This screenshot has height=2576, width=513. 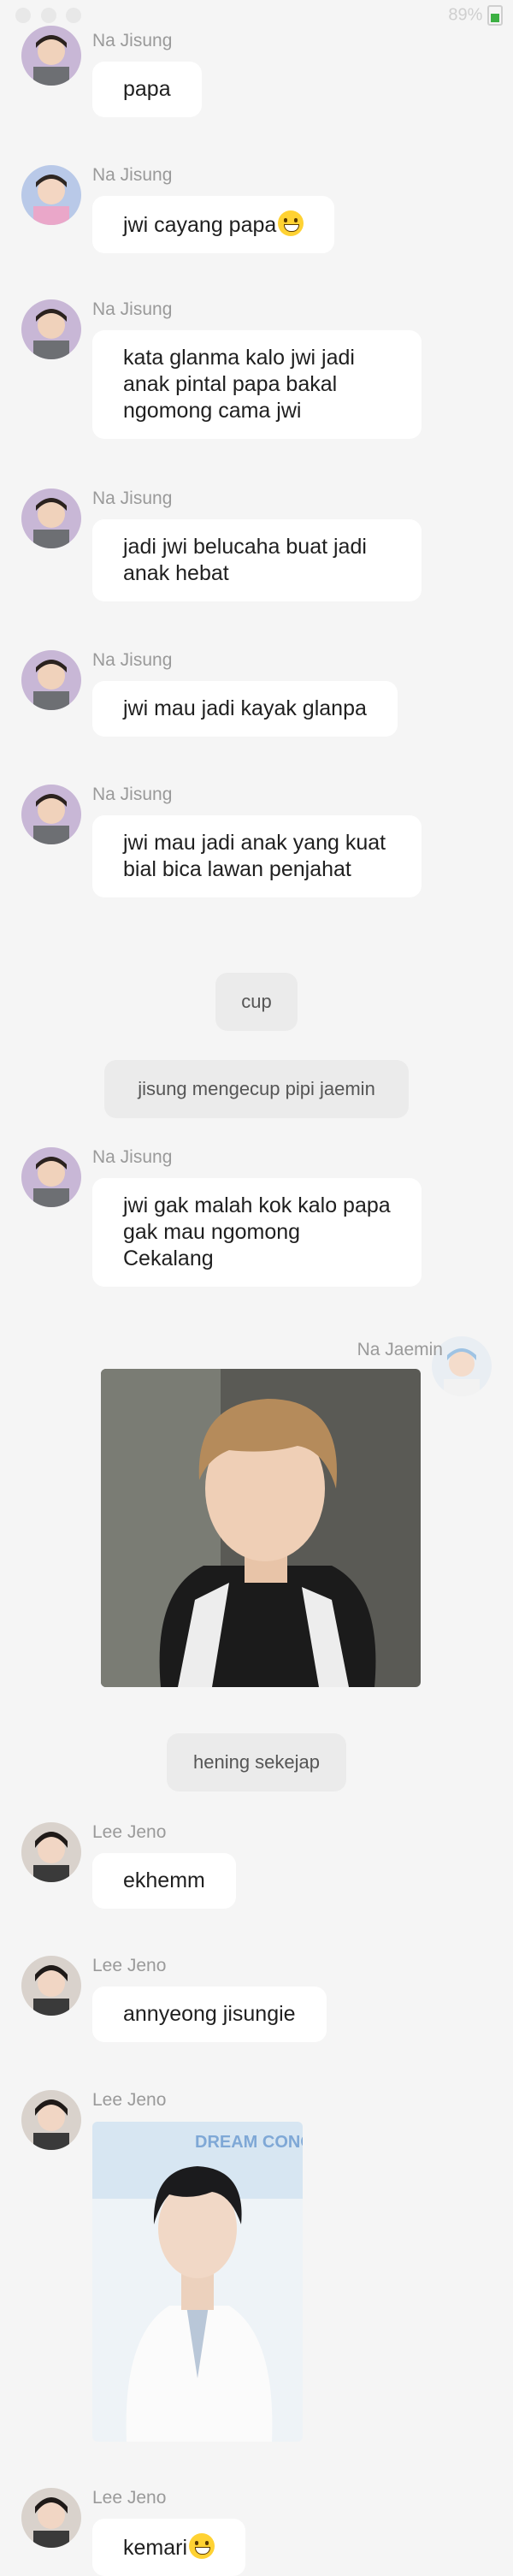 What do you see at coordinates (256, 1762) in the screenshot?
I see `narration-label: hening sekejap` at bounding box center [256, 1762].